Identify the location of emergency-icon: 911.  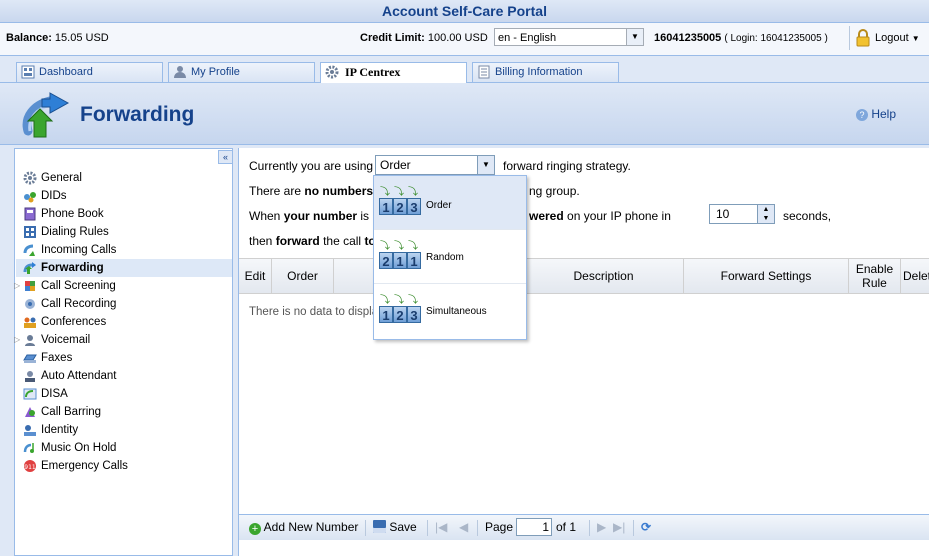
(30, 466).